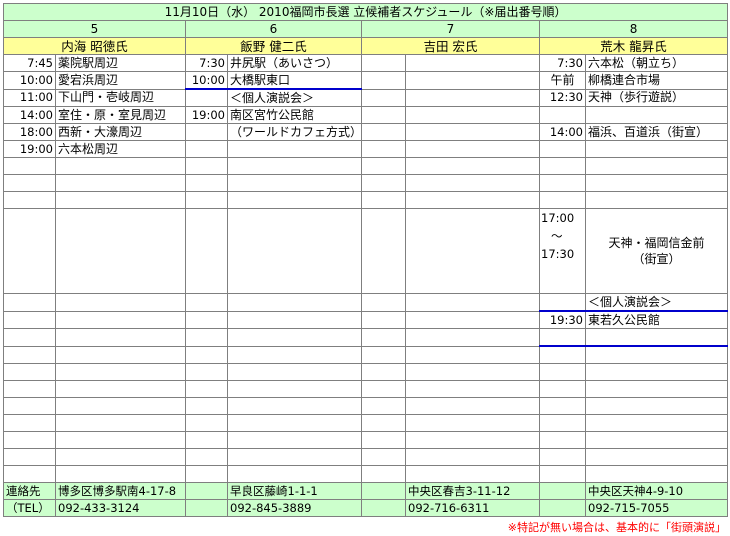 This screenshot has height=536, width=730. Describe the element at coordinates (562, 97) in the screenshot. I see `event-time: 12:30` at that location.